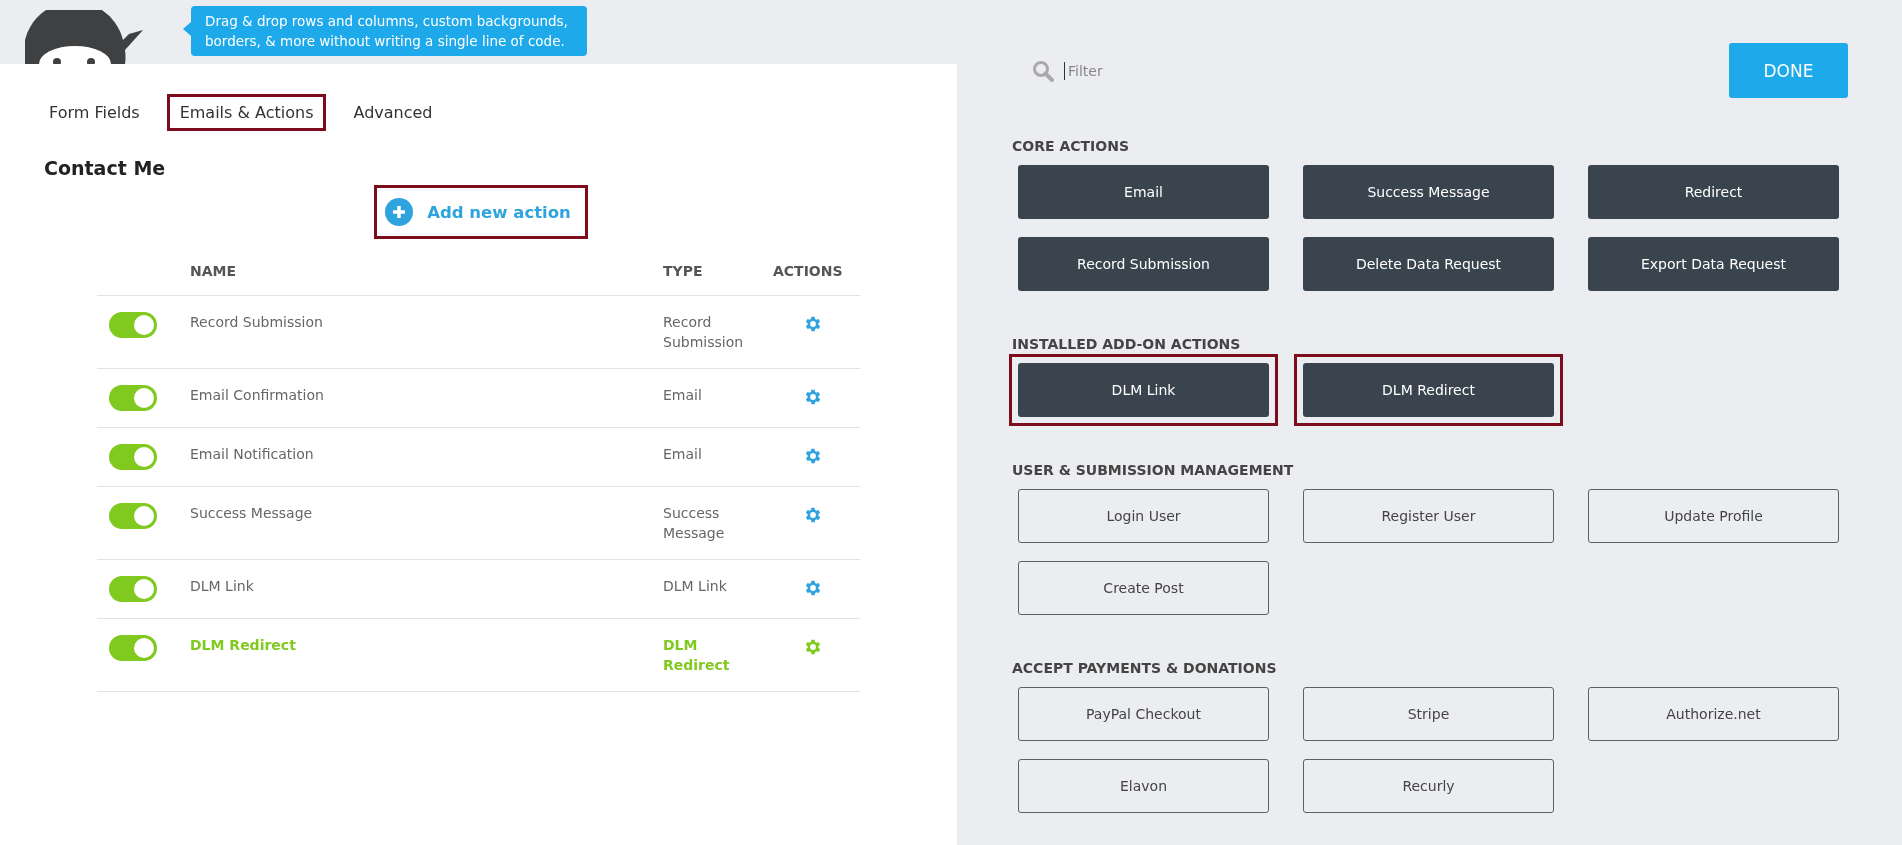 The image size is (1902, 845). Describe the element at coordinates (1428, 264) in the screenshot. I see `action-button: Delete Data Request` at that location.